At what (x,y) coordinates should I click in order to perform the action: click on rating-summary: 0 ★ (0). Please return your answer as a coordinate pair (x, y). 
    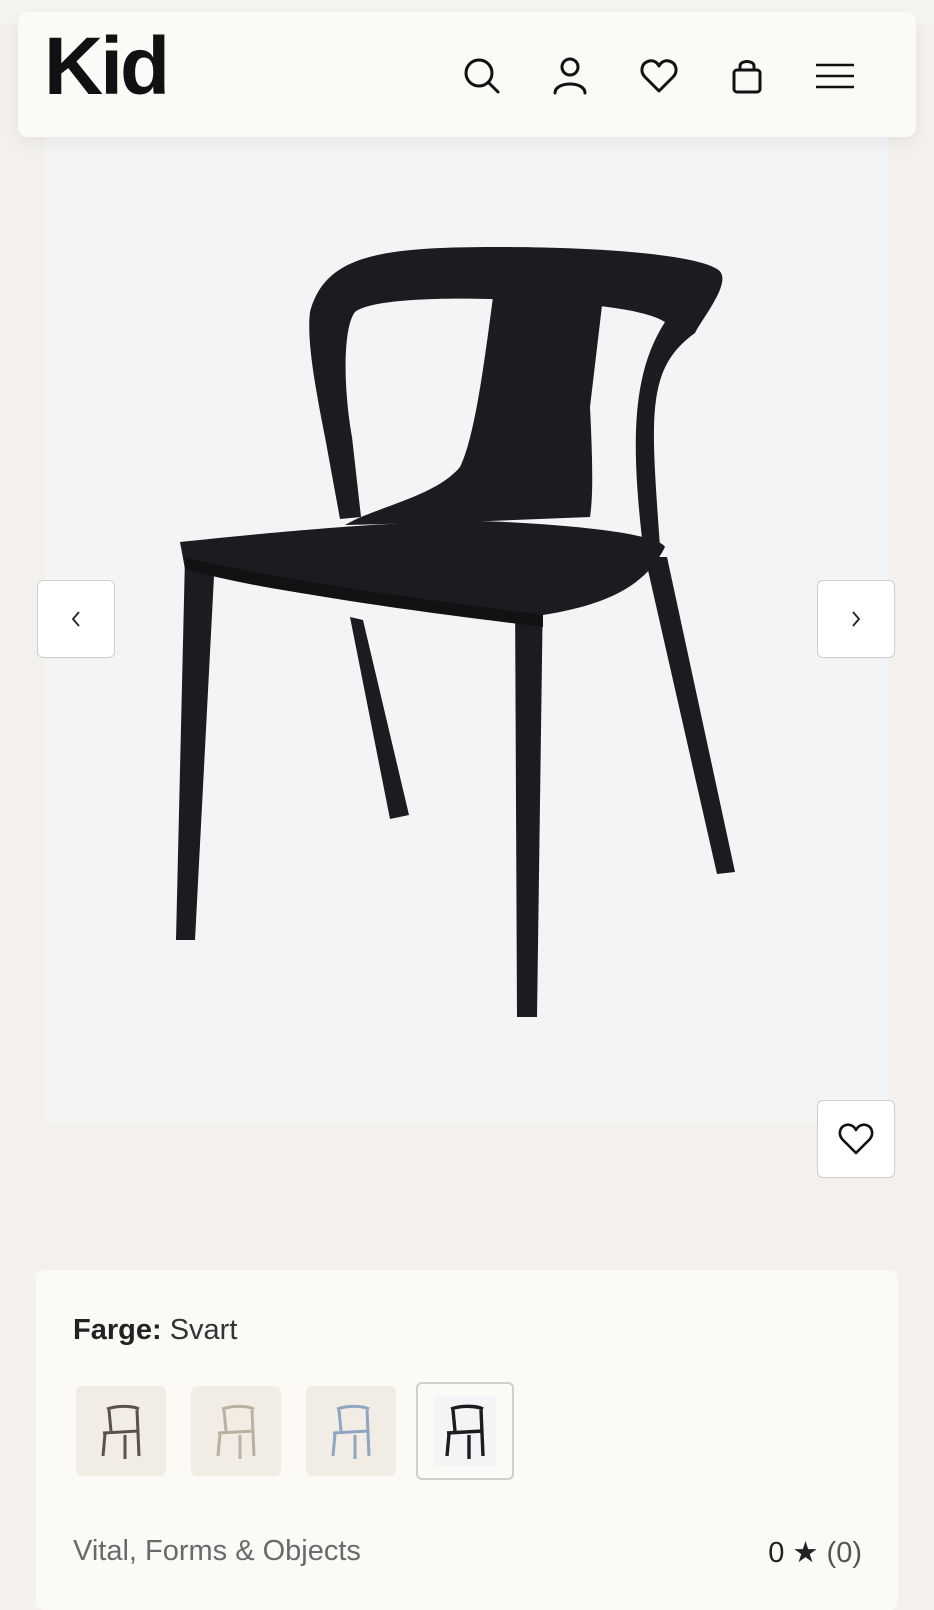
    Looking at the image, I should click on (815, 1552).